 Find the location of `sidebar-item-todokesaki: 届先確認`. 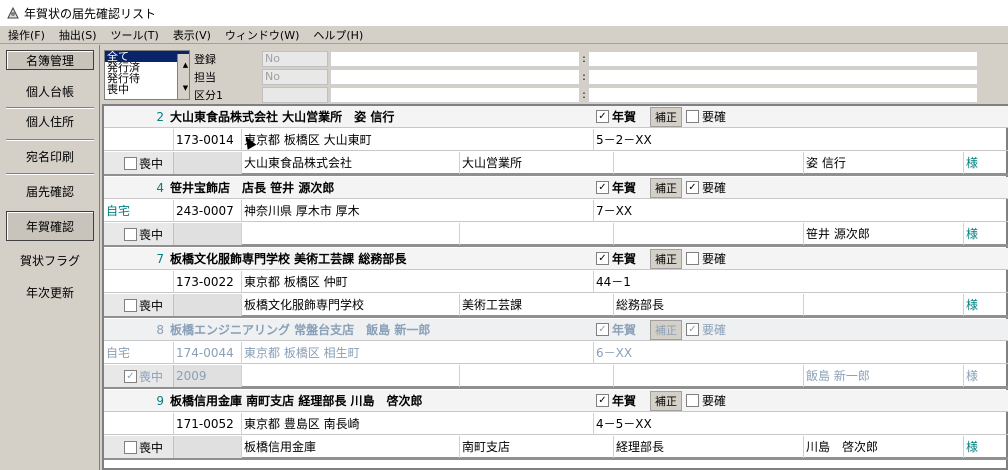

sidebar-item-todokesaki: 届先確認 is located at coordinates (50, 191).